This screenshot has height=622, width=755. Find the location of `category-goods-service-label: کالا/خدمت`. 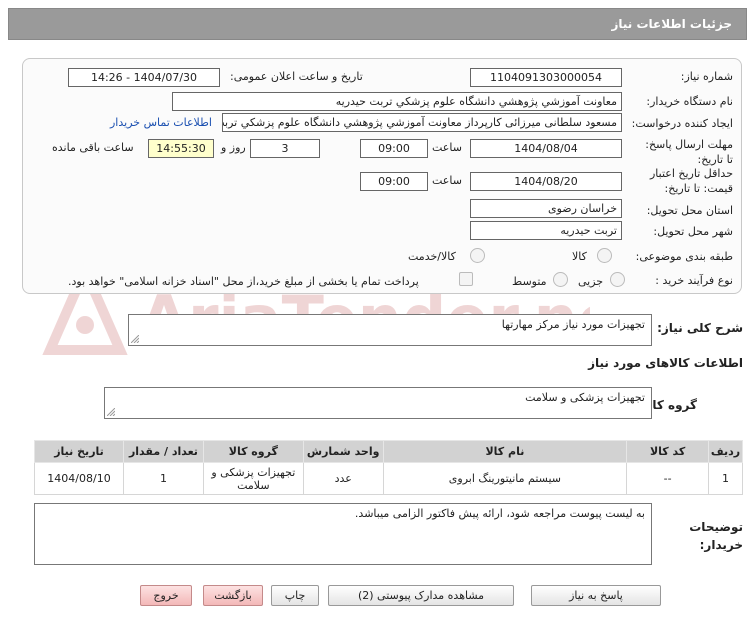

category-goods-service-label: کالا/خدمت is located at coordinates (432, 256).